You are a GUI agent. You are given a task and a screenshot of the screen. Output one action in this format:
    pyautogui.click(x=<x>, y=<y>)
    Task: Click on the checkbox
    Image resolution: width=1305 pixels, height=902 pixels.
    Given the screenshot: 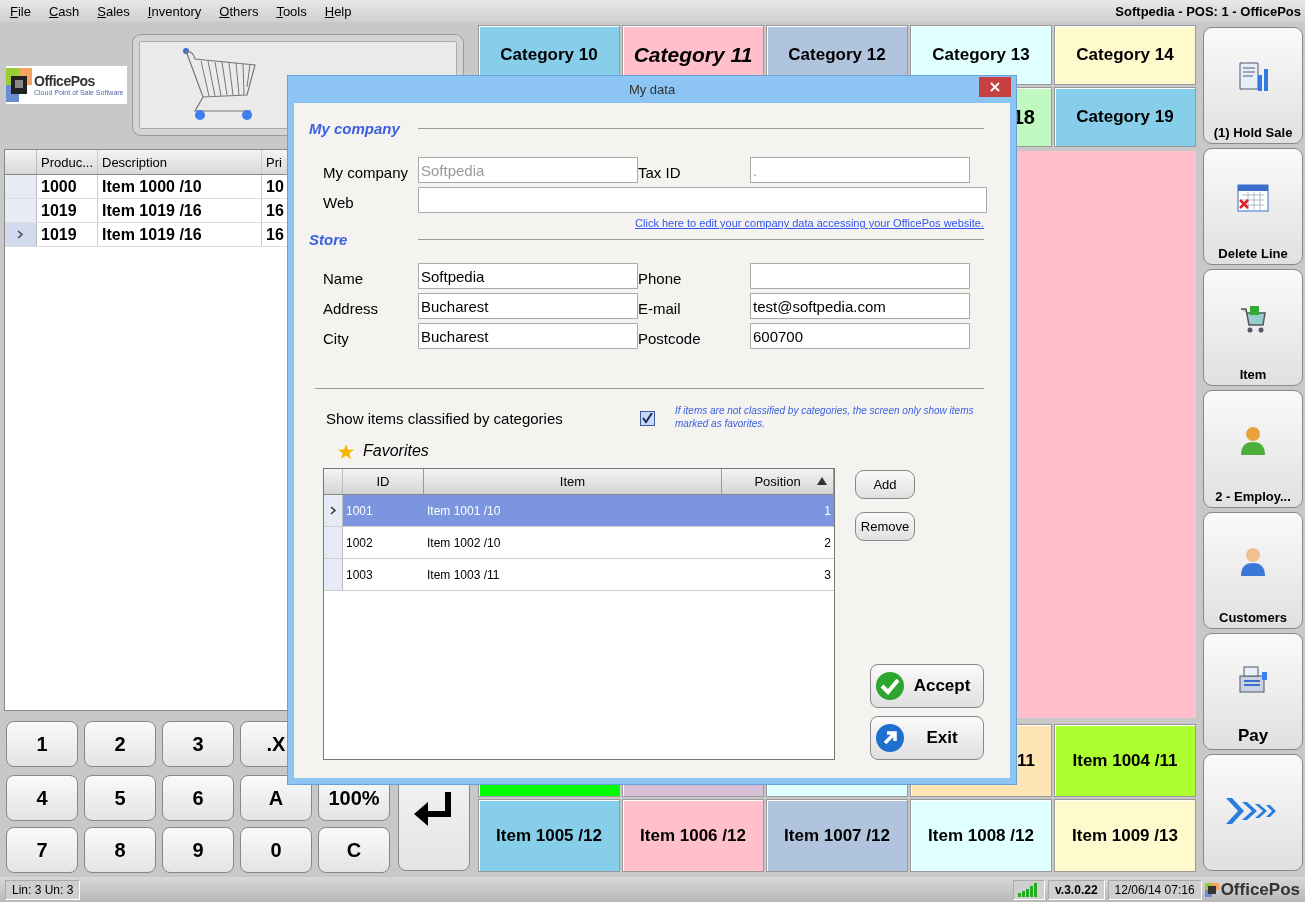 What is the action you would take?
    pyautogui.click(x=647, y=418)
    